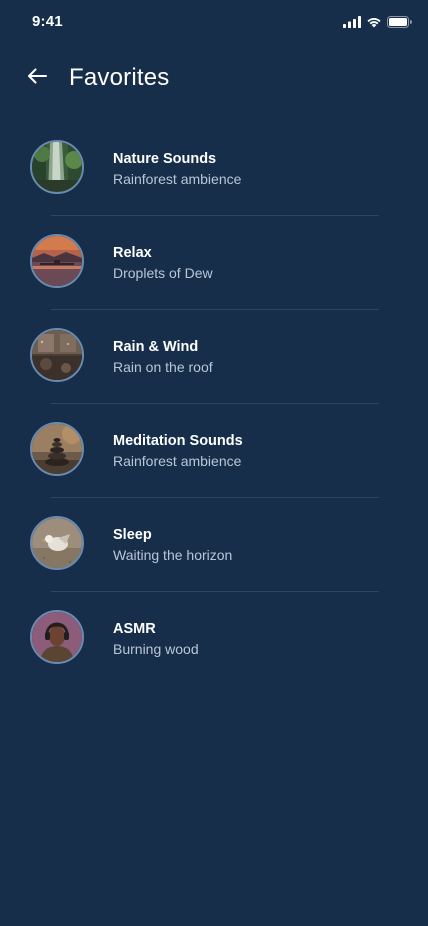 Image resolution: width=428 pixels, height=926 pixels. Describe the element at coordinates (57, 543) in the screenshot. I see `bird-on-sand-thumbnail` at that location.